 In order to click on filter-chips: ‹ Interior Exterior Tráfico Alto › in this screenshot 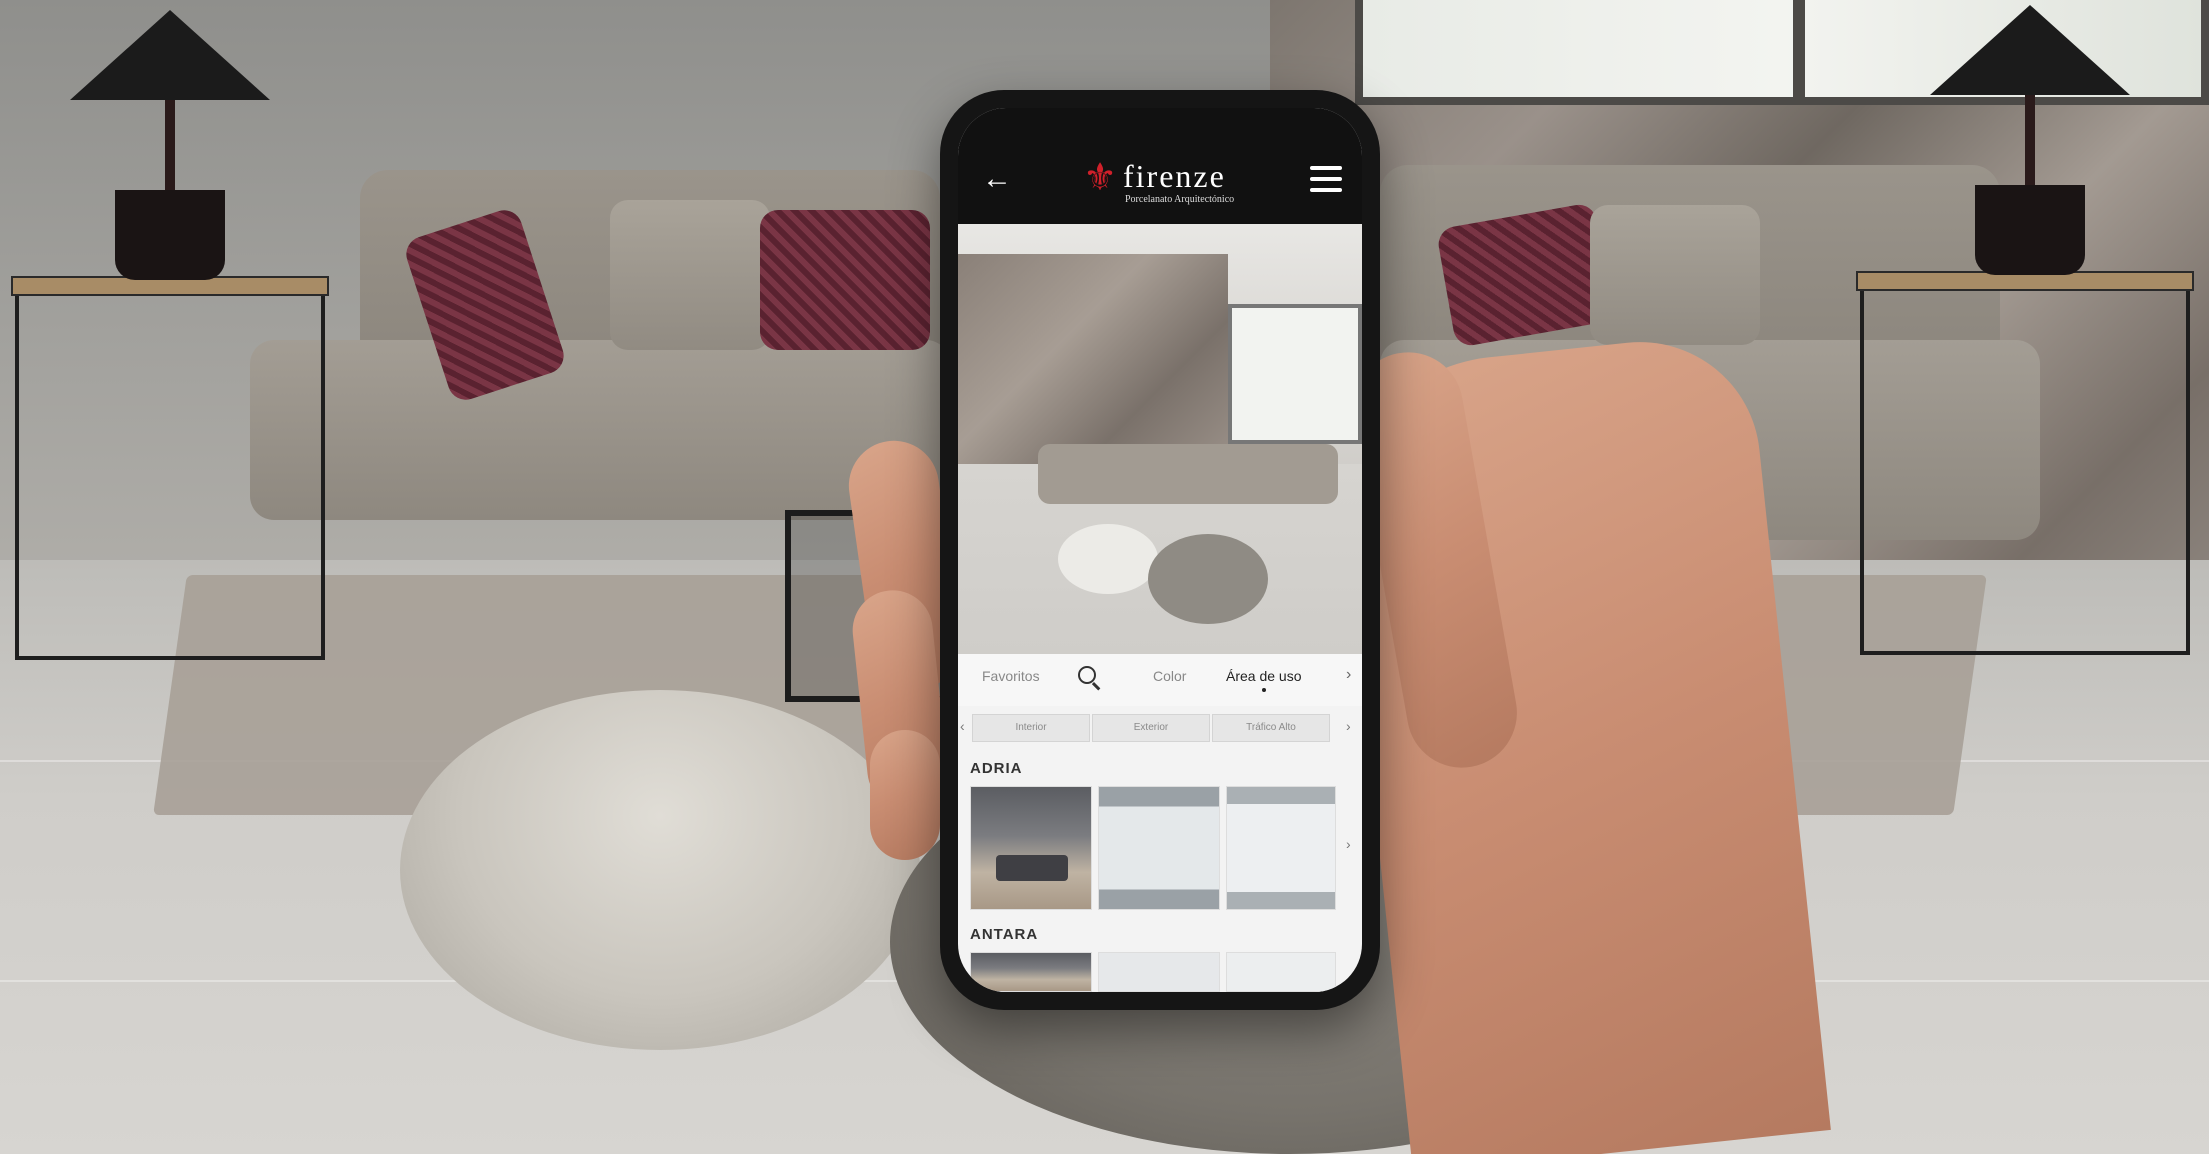, I will do `click(1160, 728)`.